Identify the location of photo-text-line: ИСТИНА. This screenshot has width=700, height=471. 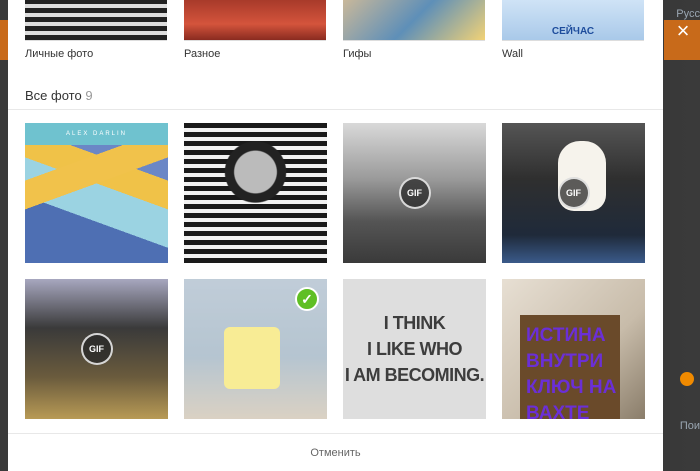
(566, 335).